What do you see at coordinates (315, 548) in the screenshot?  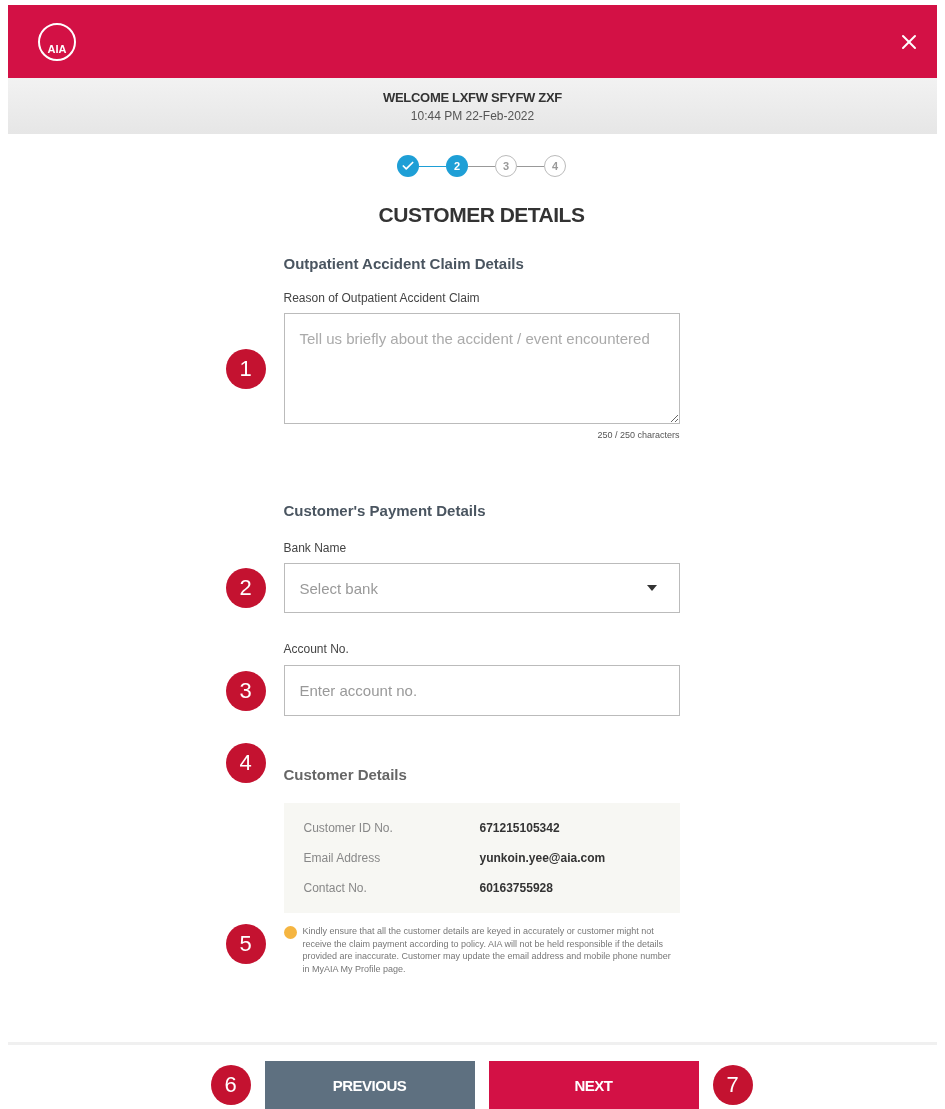 I see `field-label: Bank Name` at bounding box center [315, 548].